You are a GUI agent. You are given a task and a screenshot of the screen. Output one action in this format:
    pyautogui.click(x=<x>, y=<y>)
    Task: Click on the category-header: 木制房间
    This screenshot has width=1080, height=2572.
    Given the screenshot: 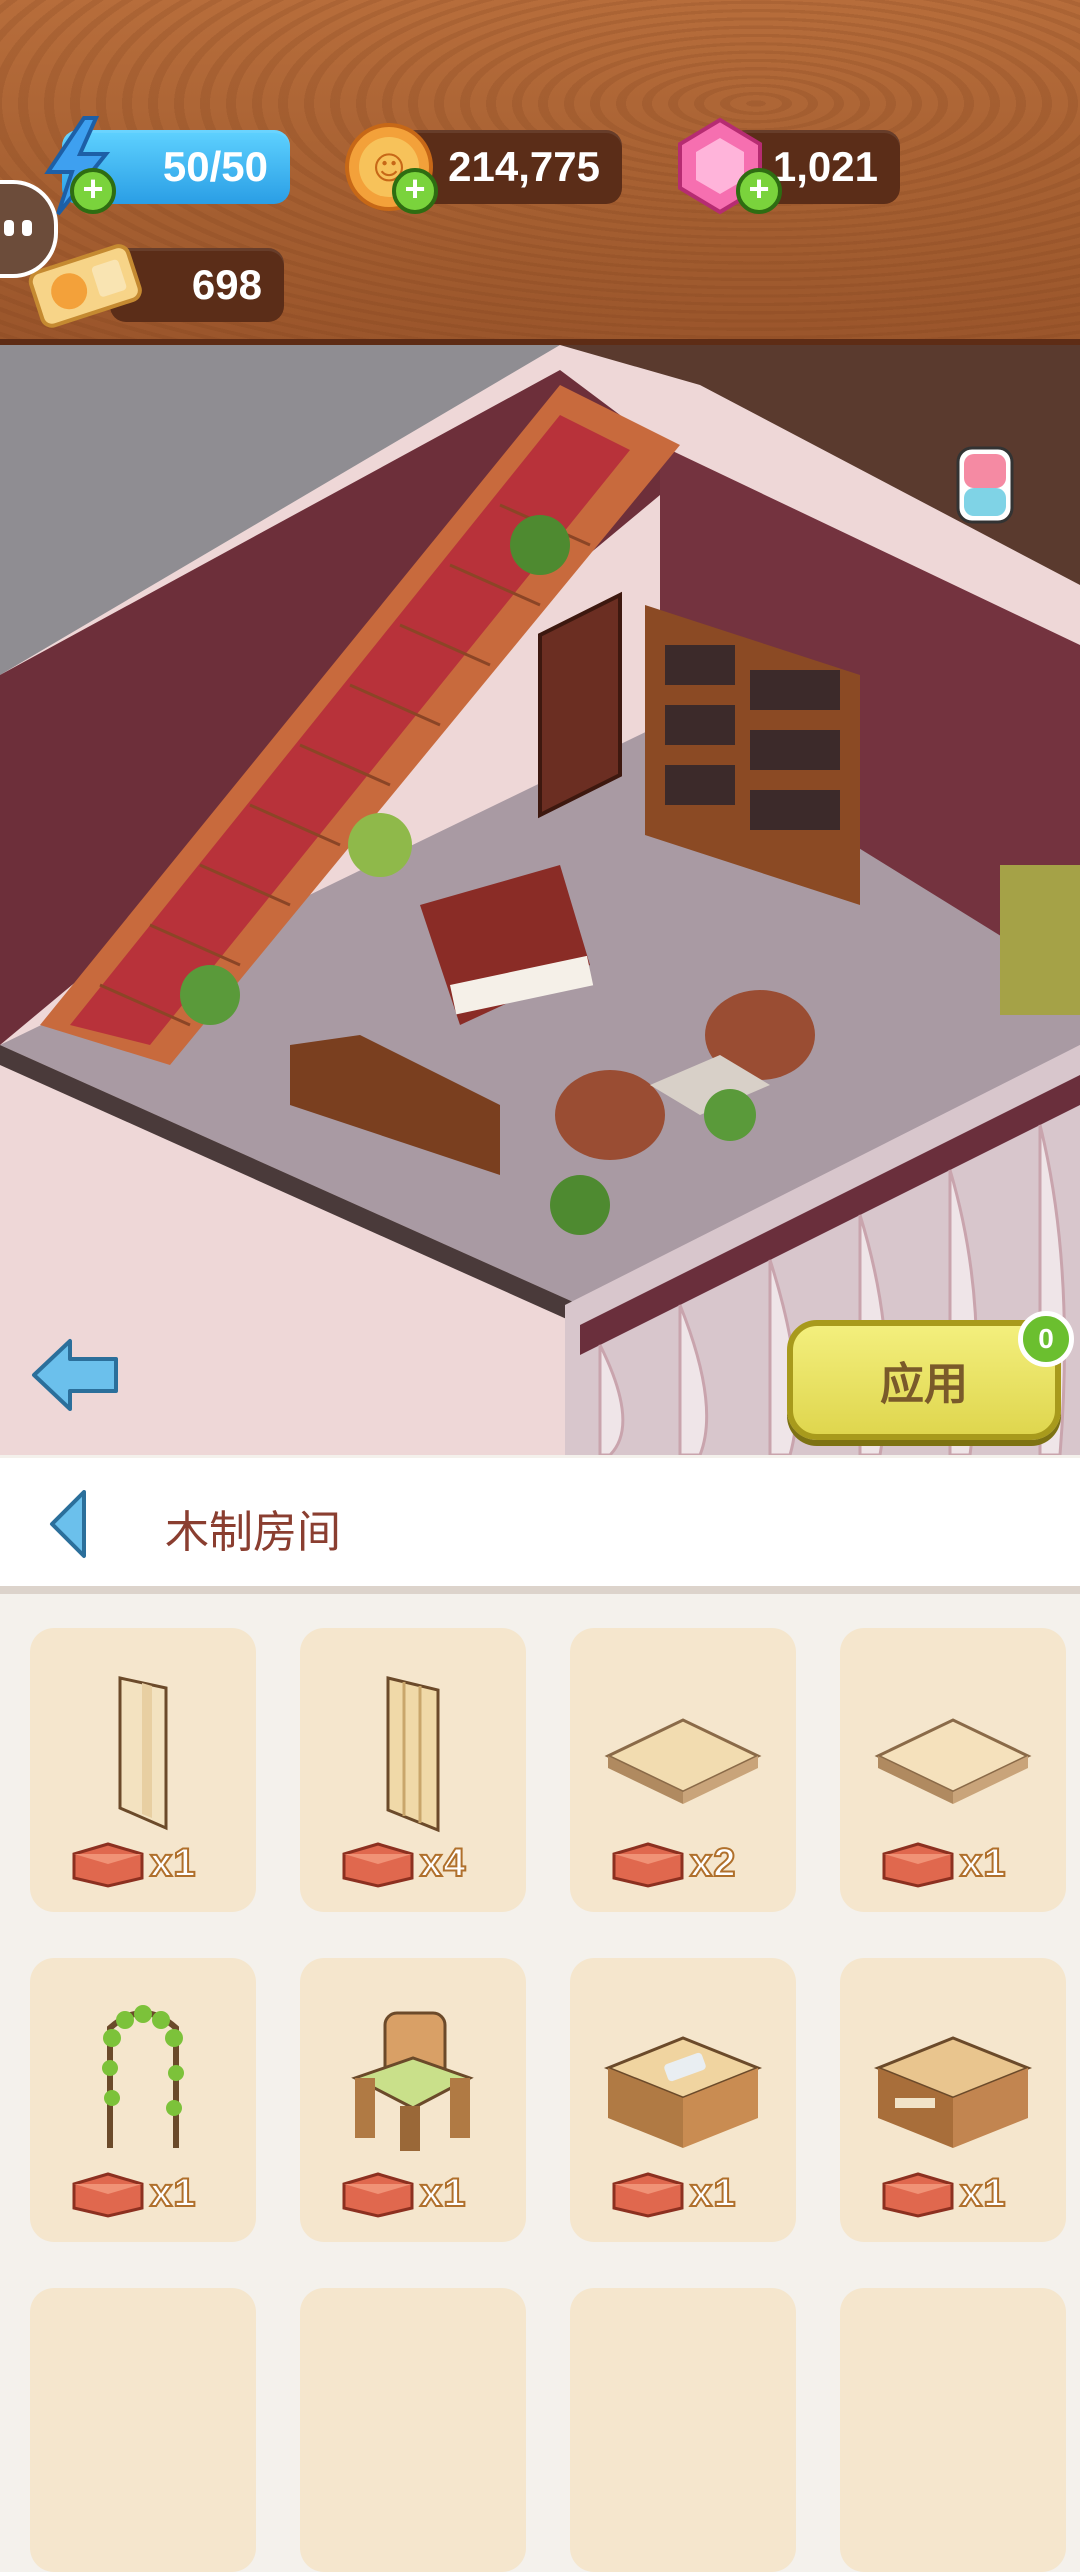 What is the action you would take?
    pyautogui.click(x=540, y=1526)
    